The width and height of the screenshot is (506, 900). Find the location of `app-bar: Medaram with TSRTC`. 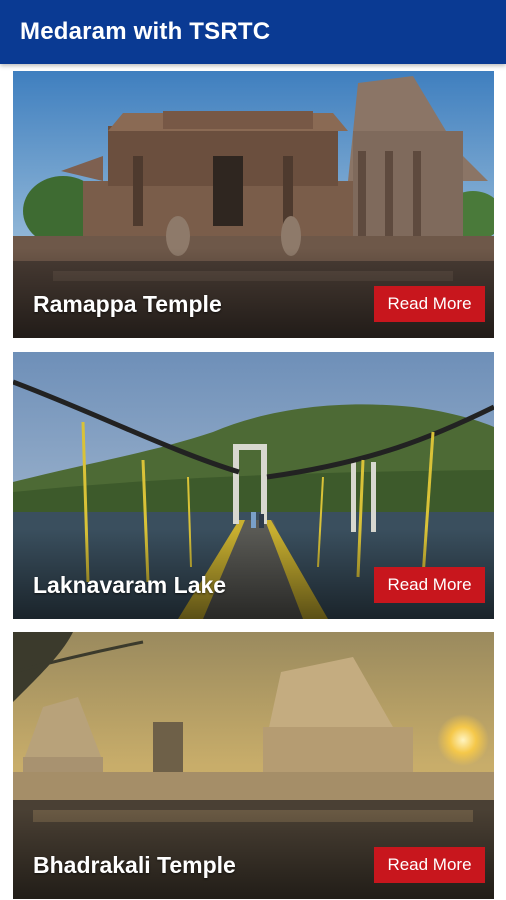

app-bar: Medaram with TSRTC is located at coordinates (253, 32).